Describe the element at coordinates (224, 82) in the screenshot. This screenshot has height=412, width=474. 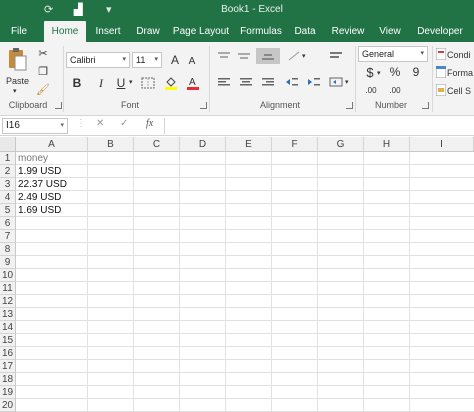
I see `align-left-icon` at that location.